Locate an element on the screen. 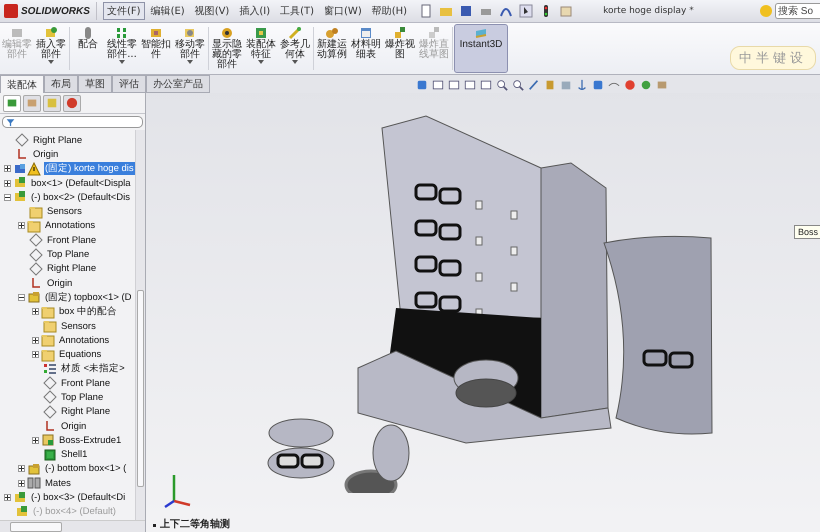  command-button: 移动零部件 is located at coordinates (190, 48).